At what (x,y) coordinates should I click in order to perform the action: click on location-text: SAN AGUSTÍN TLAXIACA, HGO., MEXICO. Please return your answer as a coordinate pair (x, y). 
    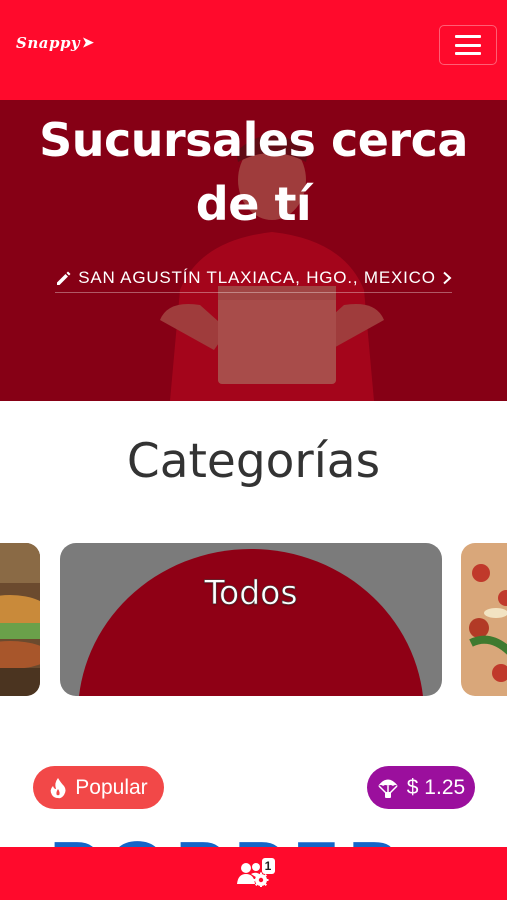
    Looking at the image, I should click on (257, 277).